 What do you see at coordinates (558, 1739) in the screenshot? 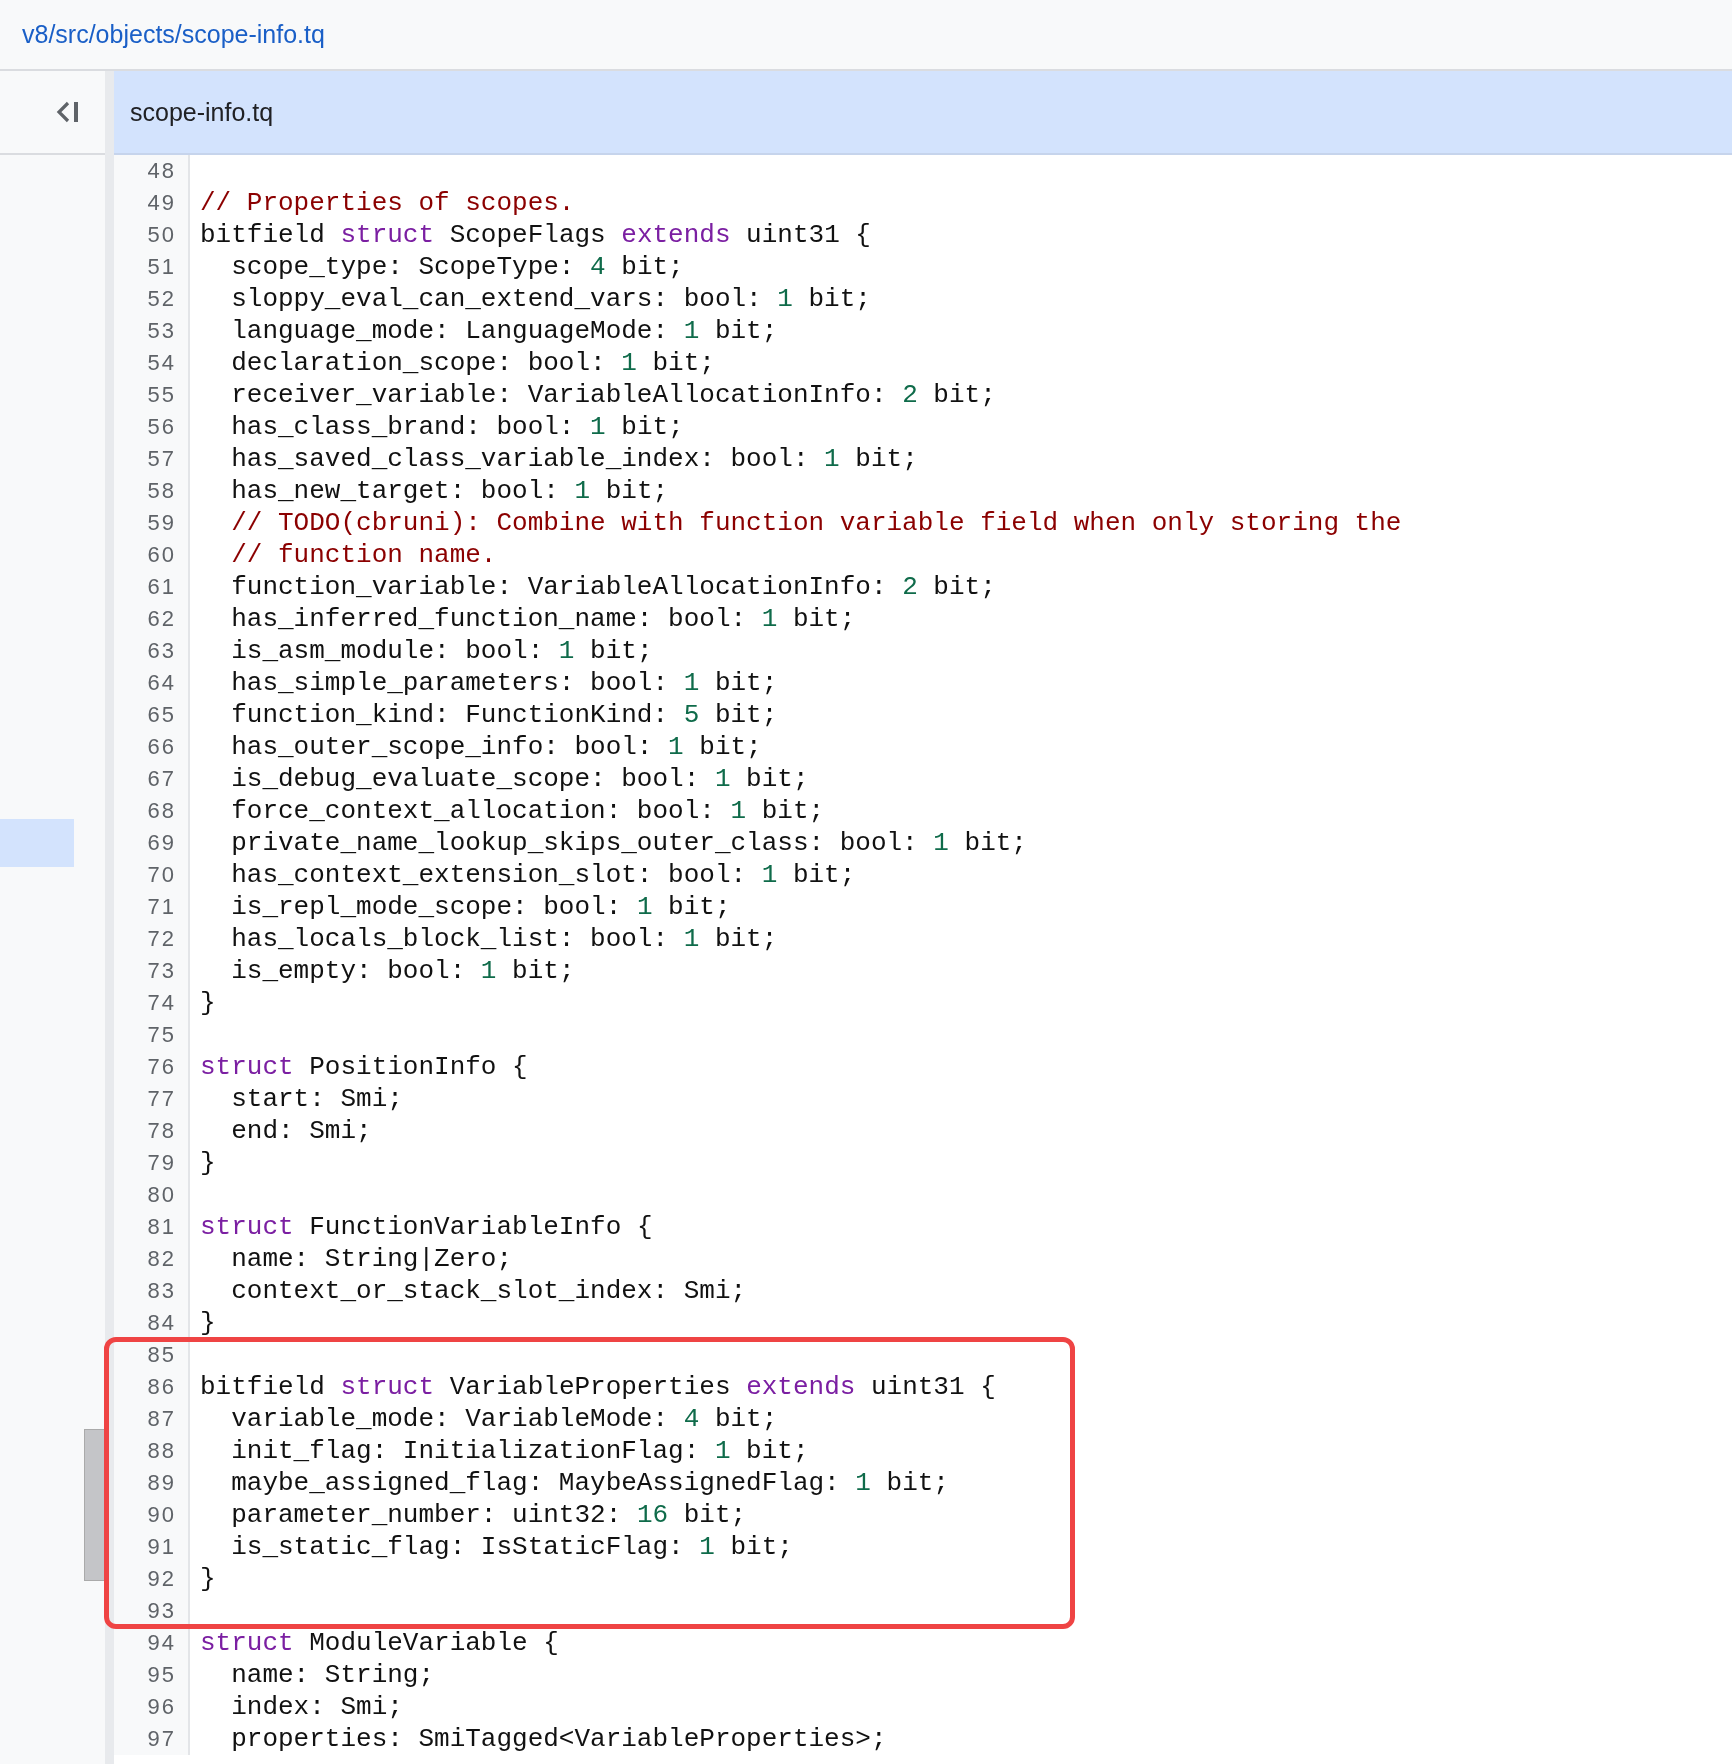
I see `code-line: properties: SmiTagged<VariableProperties>;` at bounding box center [558, 1739].